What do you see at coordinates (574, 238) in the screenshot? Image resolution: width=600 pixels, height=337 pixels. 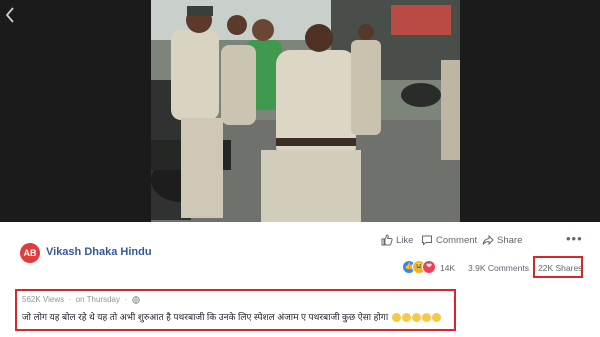 I see `more-options-icon: •••` at bounding box center [574, 238].